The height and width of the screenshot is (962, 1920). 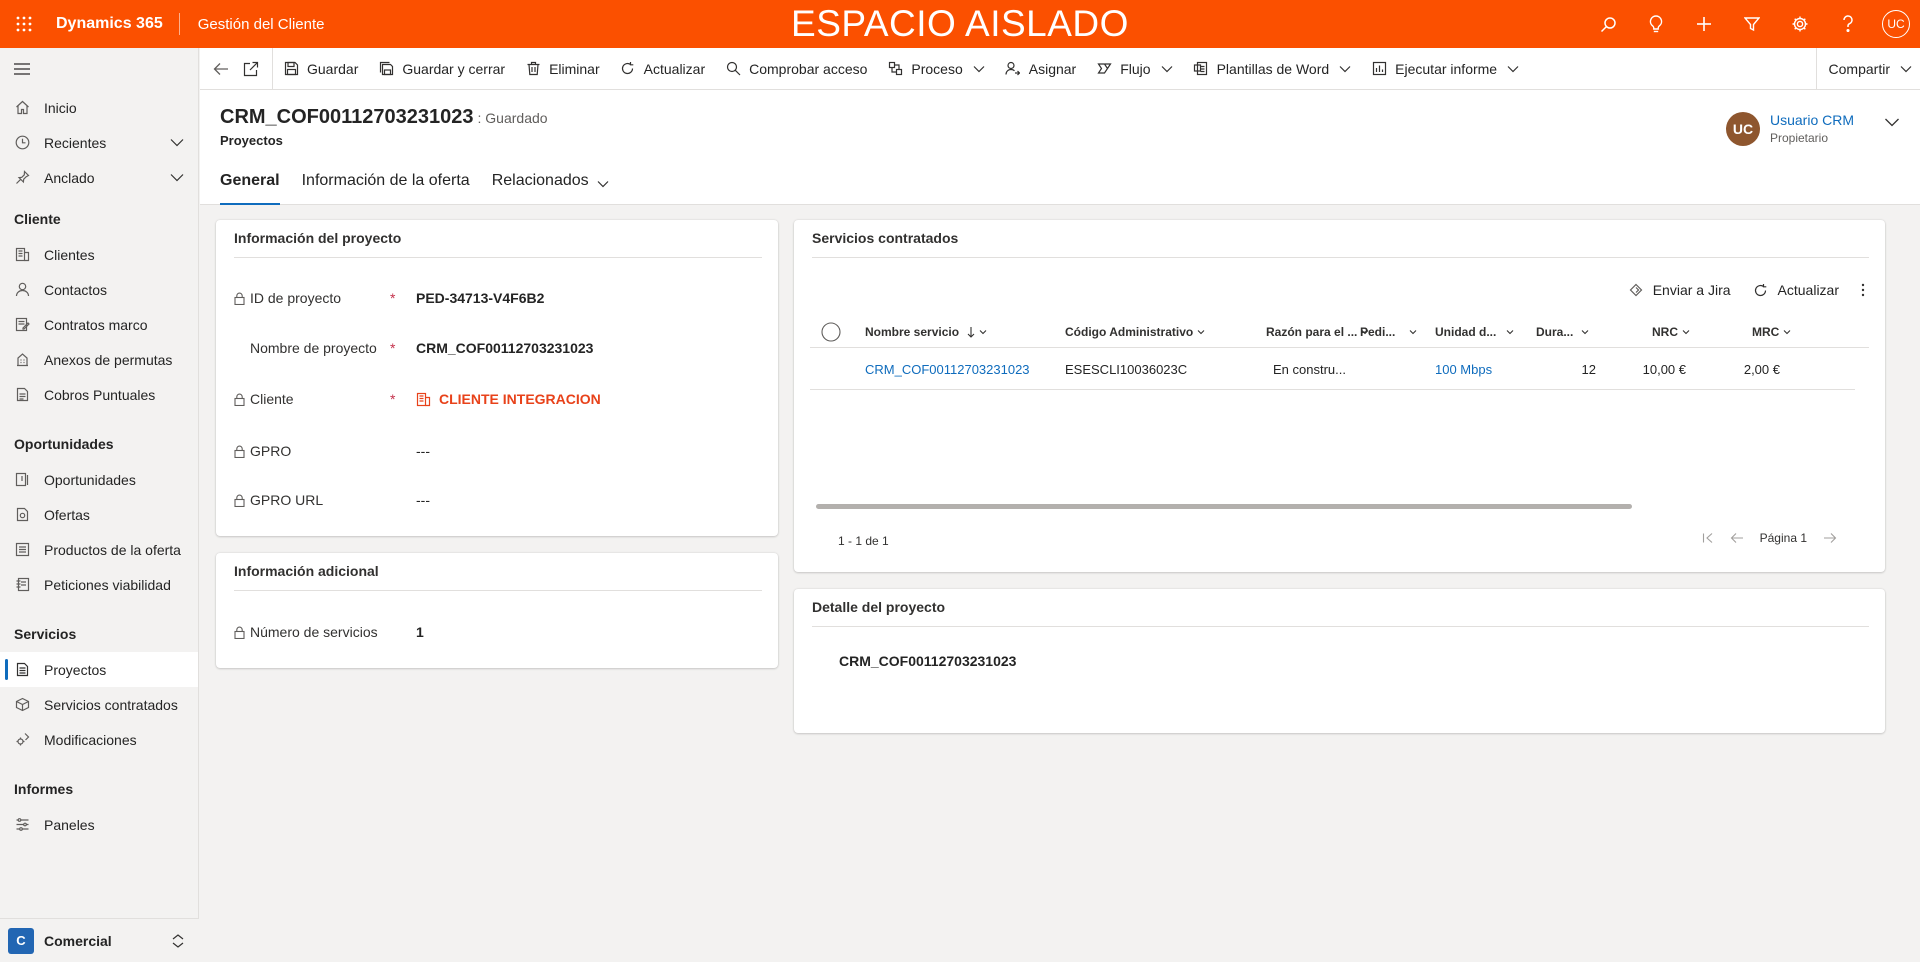 What do you see at coordinates (1636, 290) in the screenshot?
I see `jira-icon` at bounding box center [1636, 290].